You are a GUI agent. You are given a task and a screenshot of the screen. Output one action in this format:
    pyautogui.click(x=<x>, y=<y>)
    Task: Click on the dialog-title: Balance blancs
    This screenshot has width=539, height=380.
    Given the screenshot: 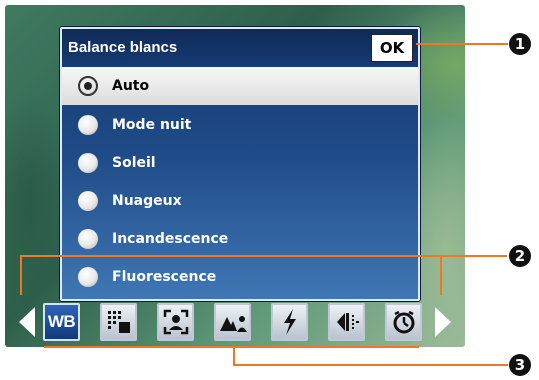 What is the action you would take?
    pyautogui.click(x=123, y=47)
    